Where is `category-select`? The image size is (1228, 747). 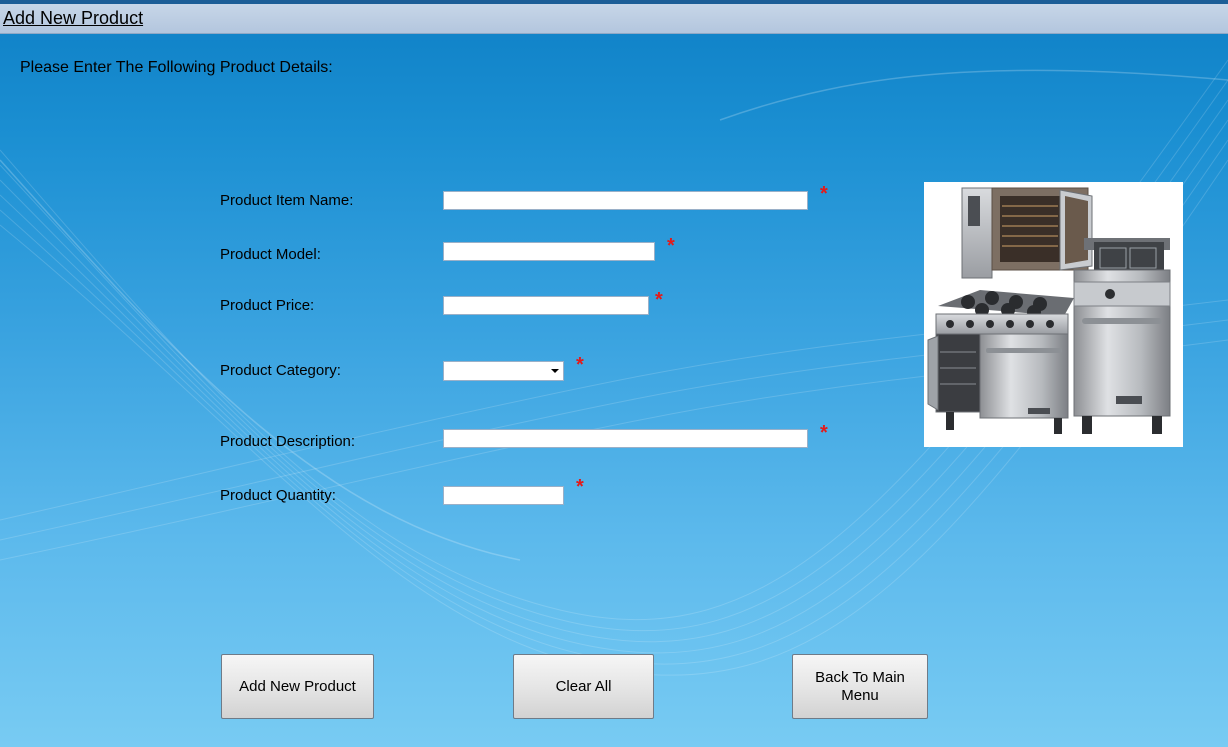 category-select is located at coordinates (503, 371).